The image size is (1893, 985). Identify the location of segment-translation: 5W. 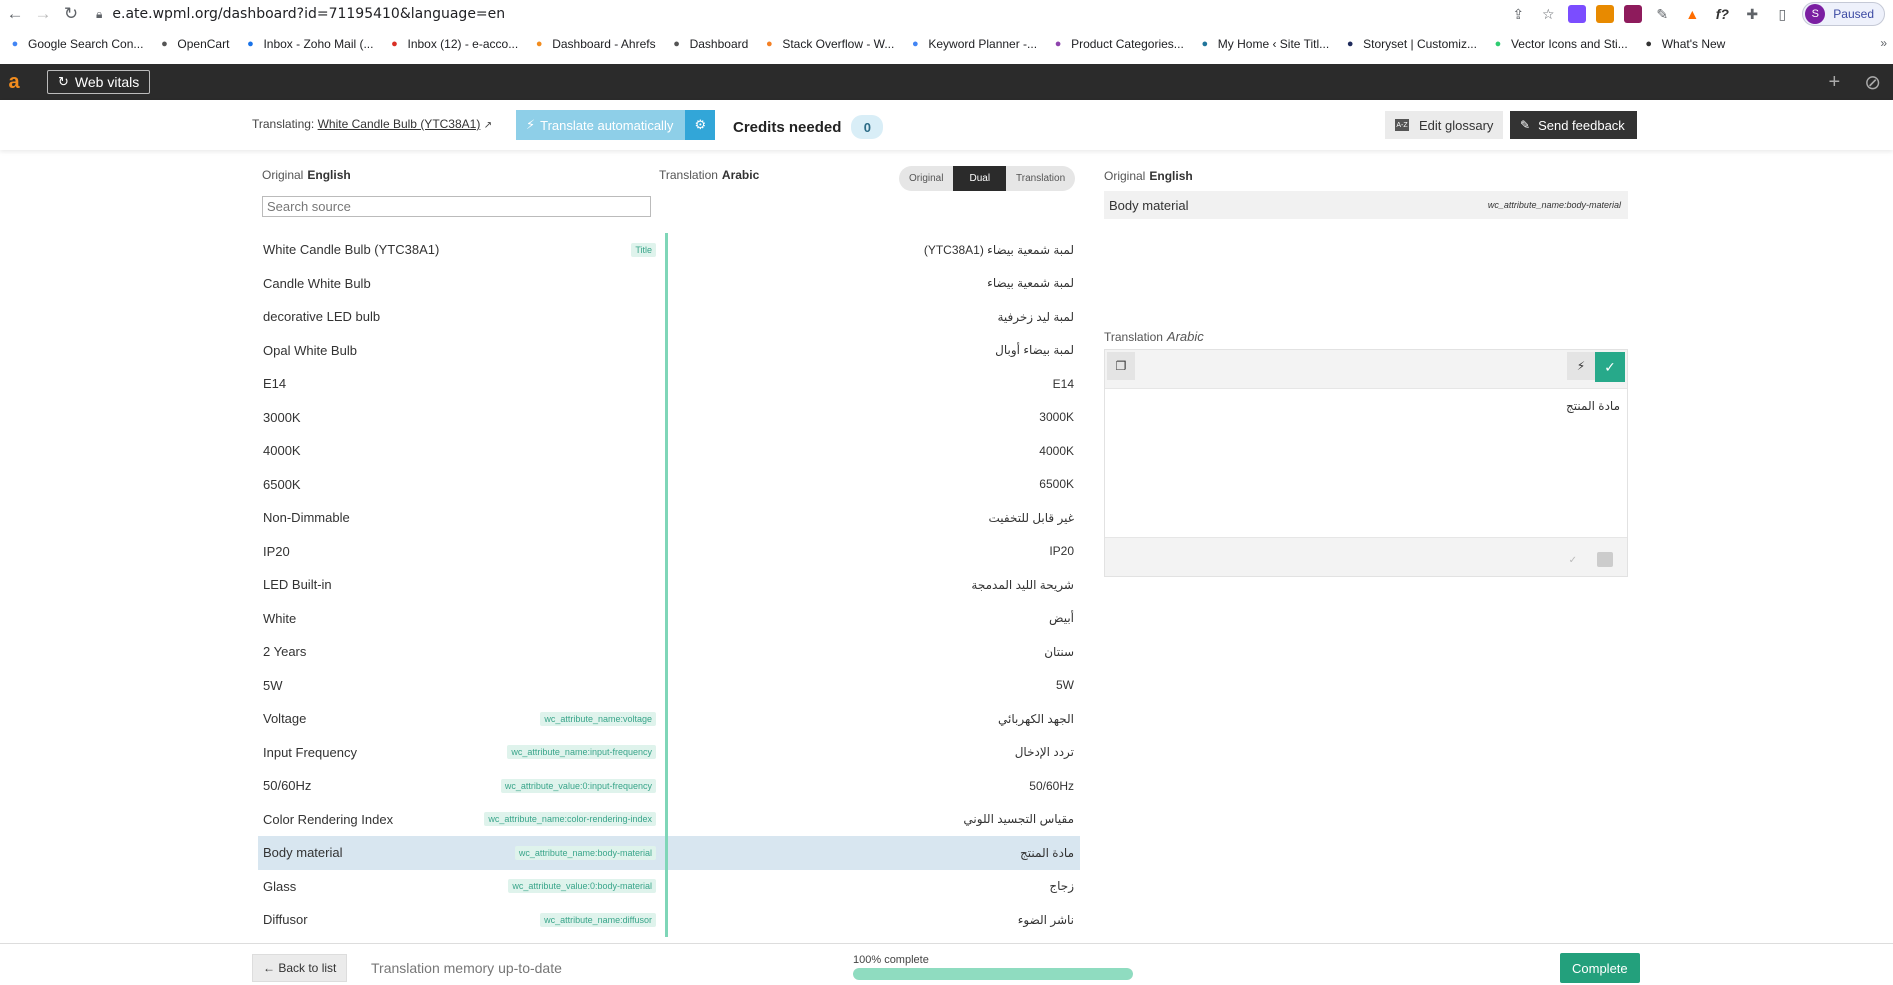
(1065, 685).